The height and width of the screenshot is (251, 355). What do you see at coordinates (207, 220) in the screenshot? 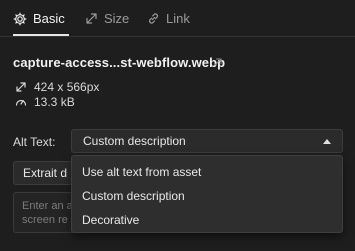
I see `menu-item-decorative: Decorative` at bounding box center [207, 220].